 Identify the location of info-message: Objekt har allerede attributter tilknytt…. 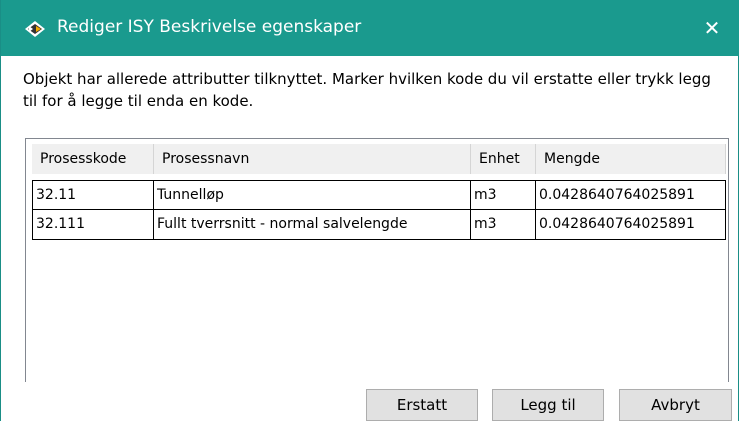
(367, 90).